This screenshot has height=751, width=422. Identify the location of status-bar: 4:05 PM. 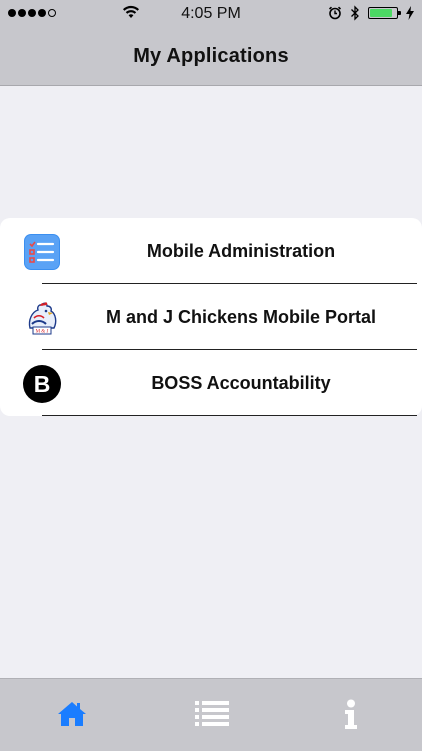
(211, 14).